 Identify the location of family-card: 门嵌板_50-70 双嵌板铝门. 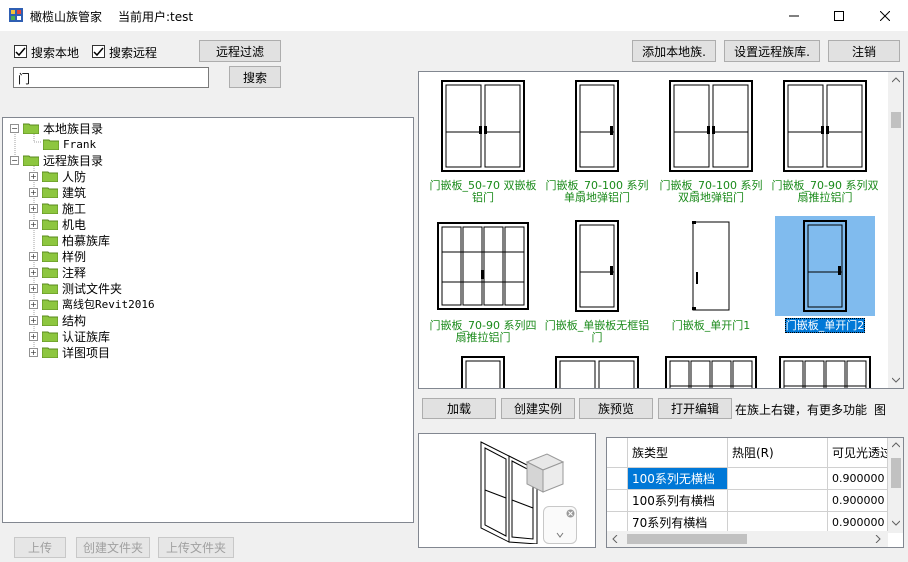
(483, 140).